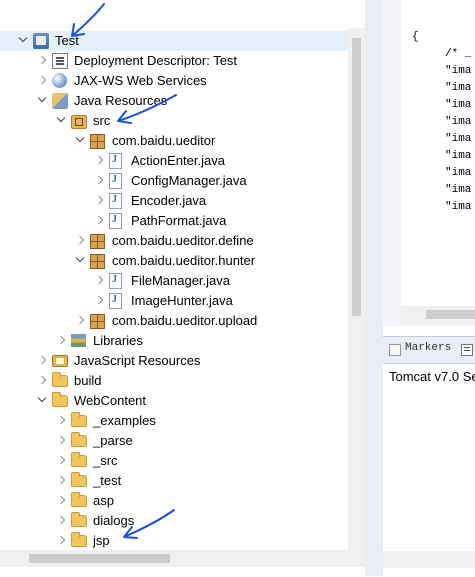 This screenshot has width=475, height=577. I want to click on tree-item-label: src, so click(102, 120).